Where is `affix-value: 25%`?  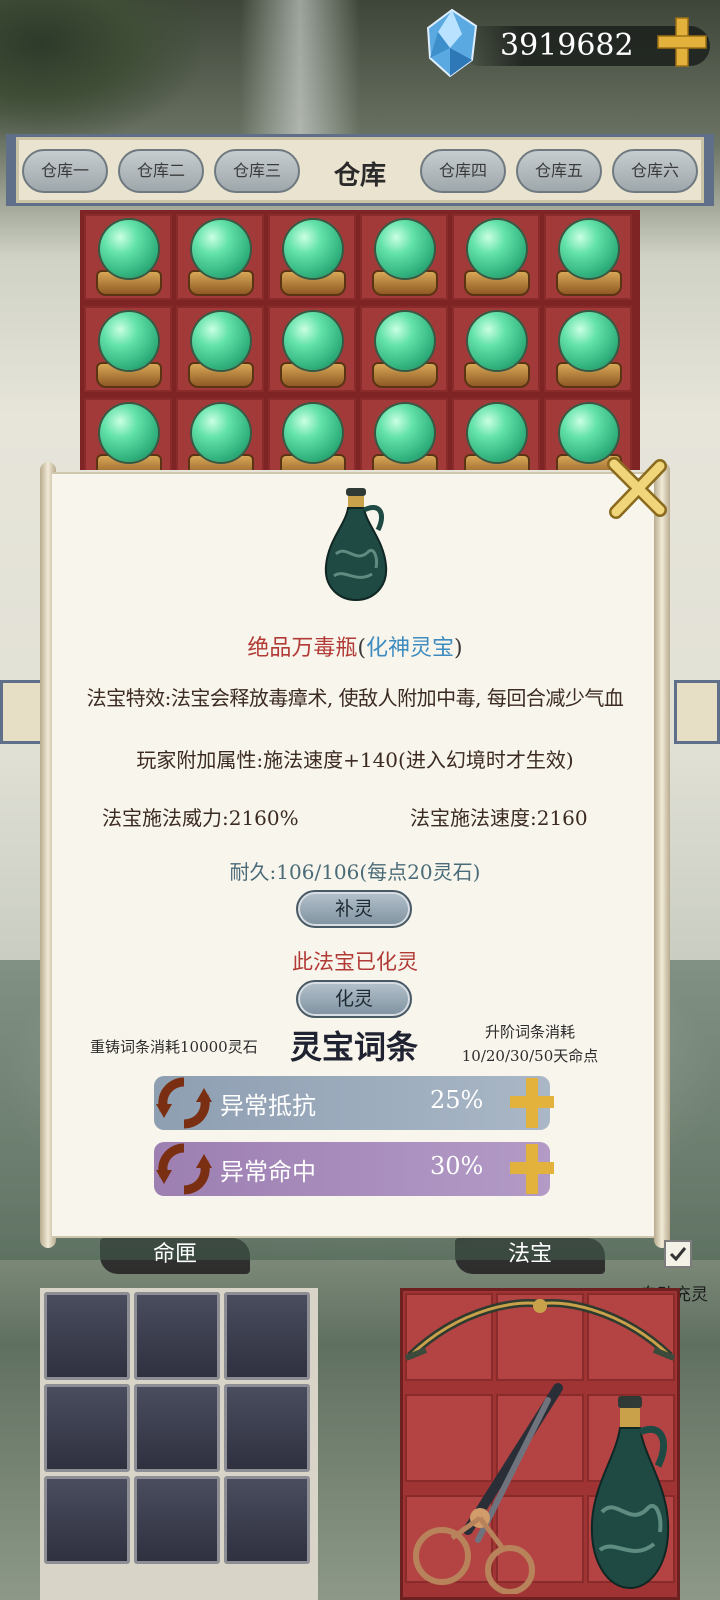 affix-value: 25% is located at coordinates (457, 1100).